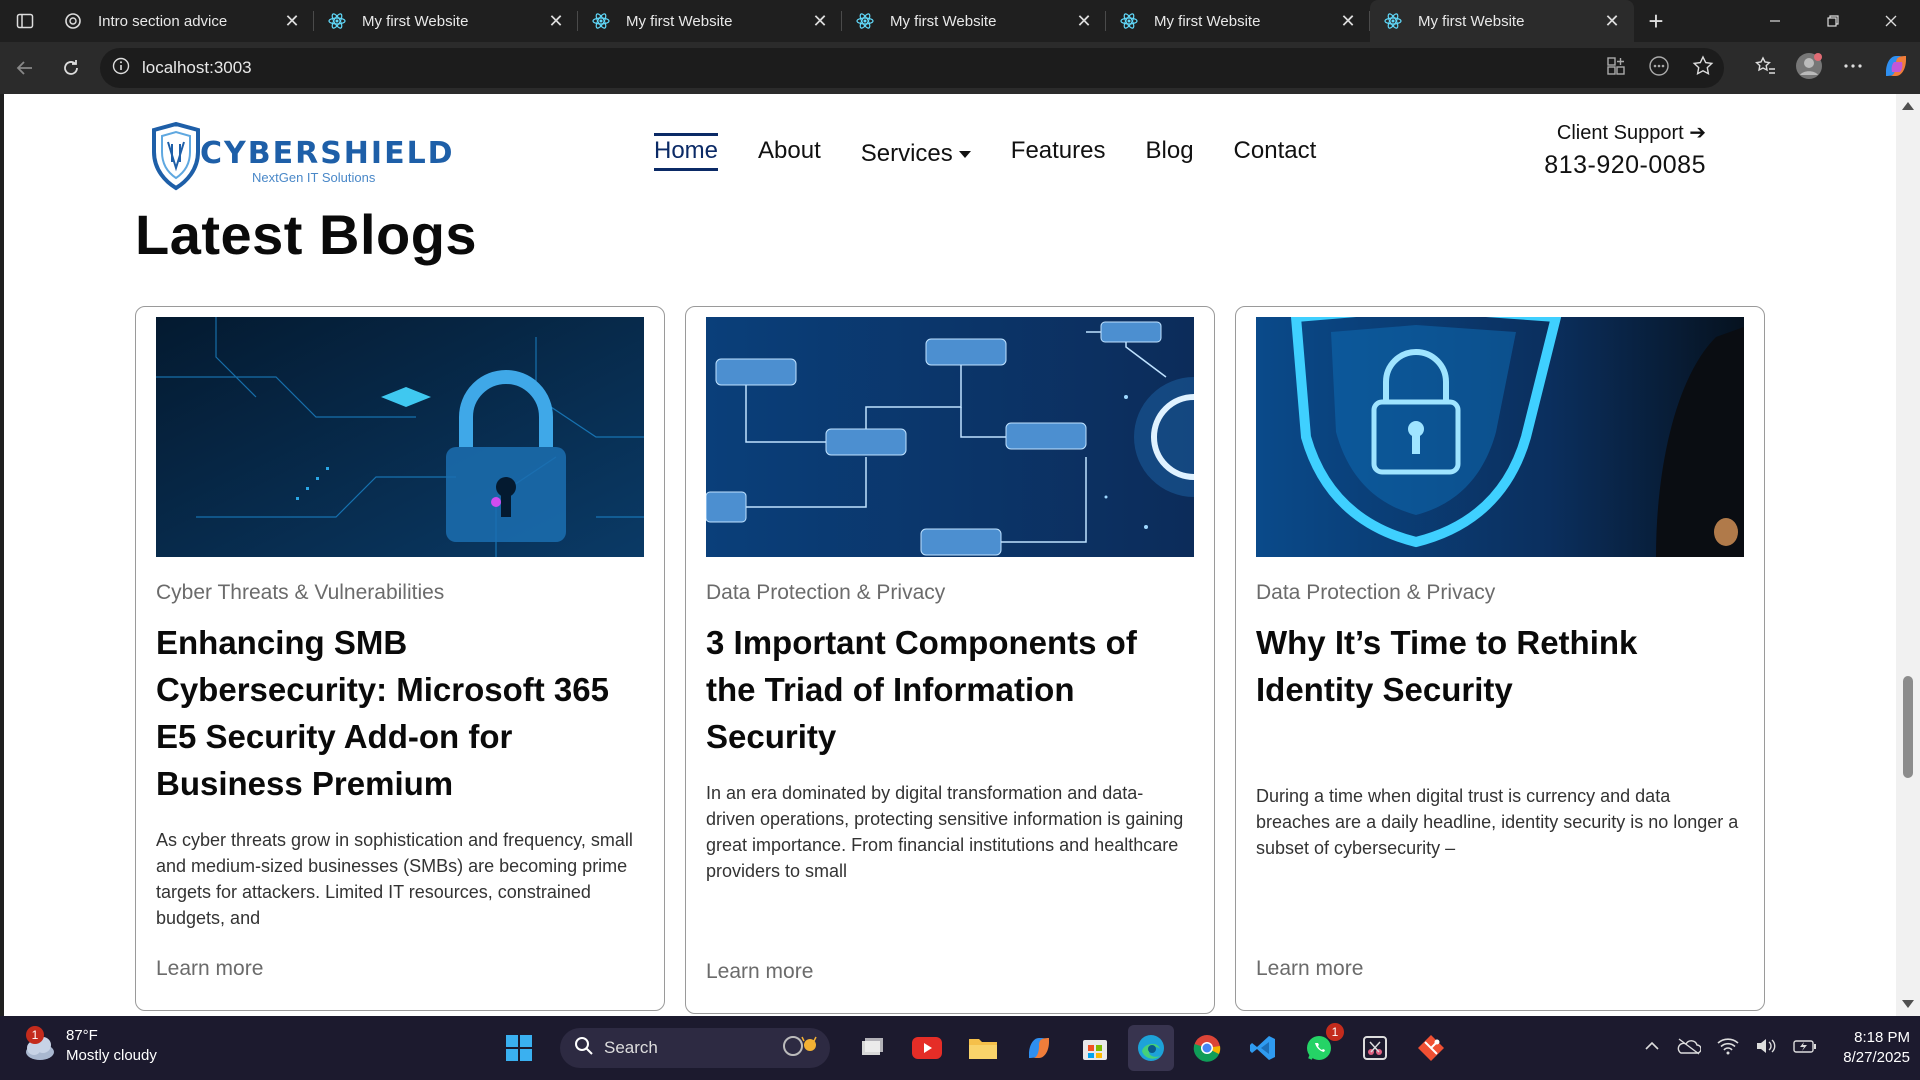 The image size is (1920, 1080). I want to click on weather-temp: 87°F, so click(82, 1035).